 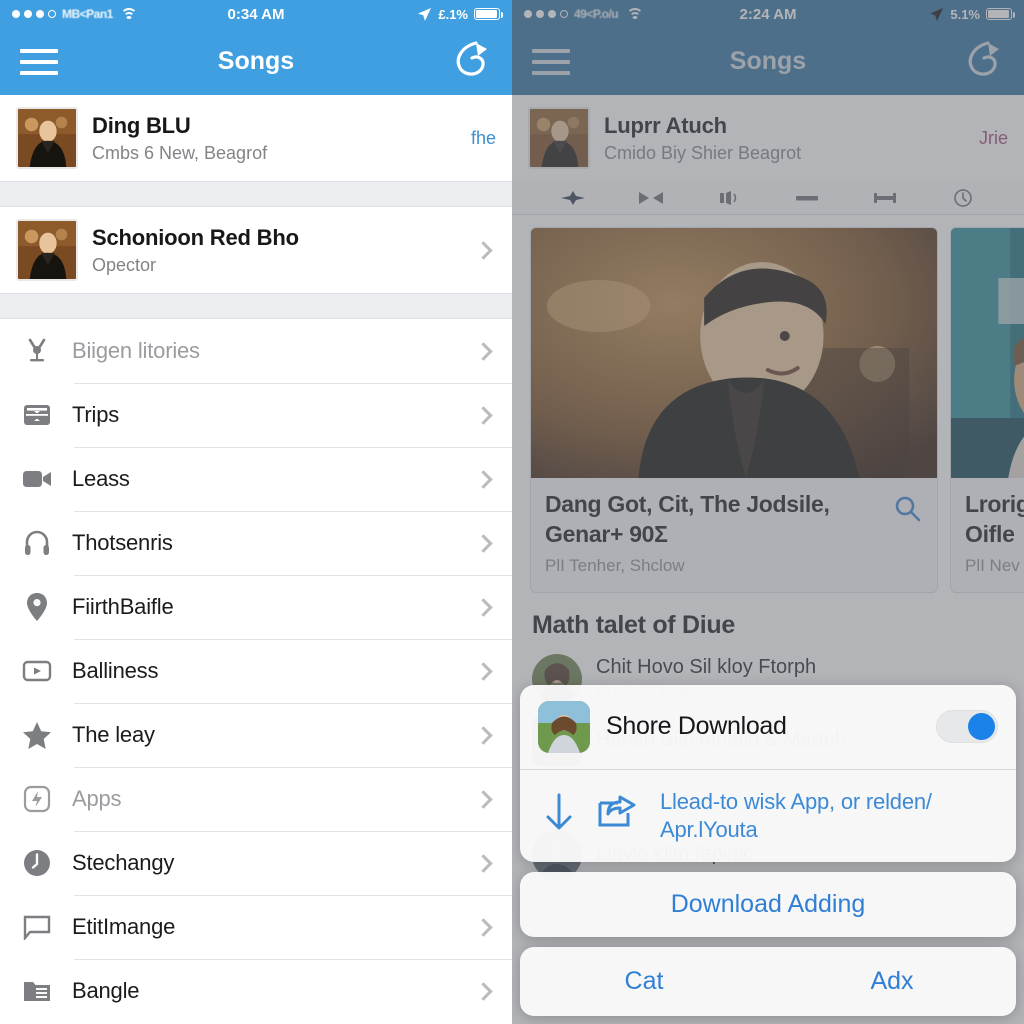 I want to click on list-item-text: Ding BLU Cmbs 6 New, Beagrof, so click(x=270, y=138).